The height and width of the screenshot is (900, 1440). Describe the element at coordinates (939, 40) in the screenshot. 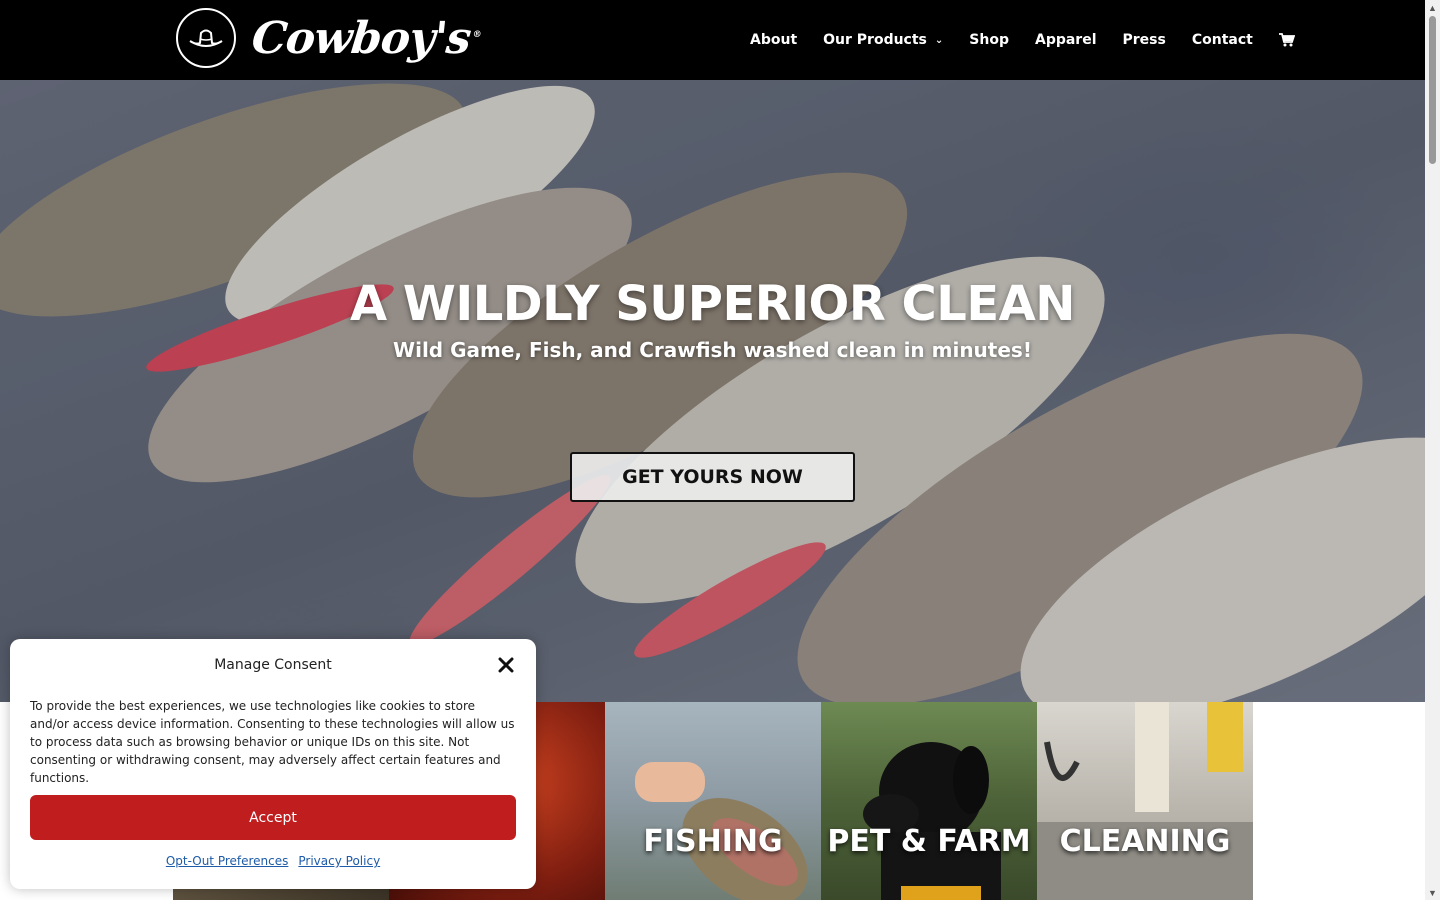

I see `chevron-down-icon: ⌄` at that location.